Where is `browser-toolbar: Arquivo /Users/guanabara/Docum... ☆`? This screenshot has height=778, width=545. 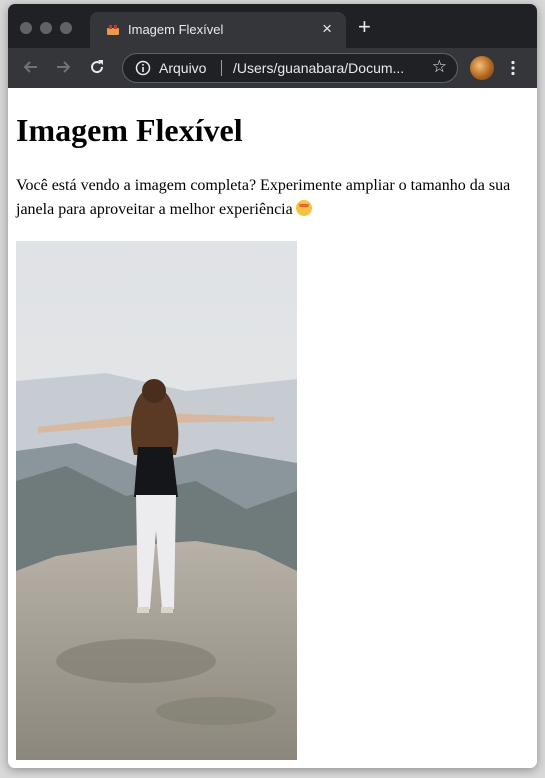 browser-toolbar: Arquivo /Users/guanabara/Docum... ☆ is located at coordinates (272, 68).